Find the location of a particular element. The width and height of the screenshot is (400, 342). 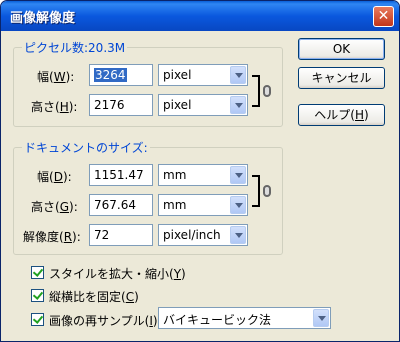

pixel-dimensions-legend: ピクセル数:20.3M is located at coordinates (75, 47).